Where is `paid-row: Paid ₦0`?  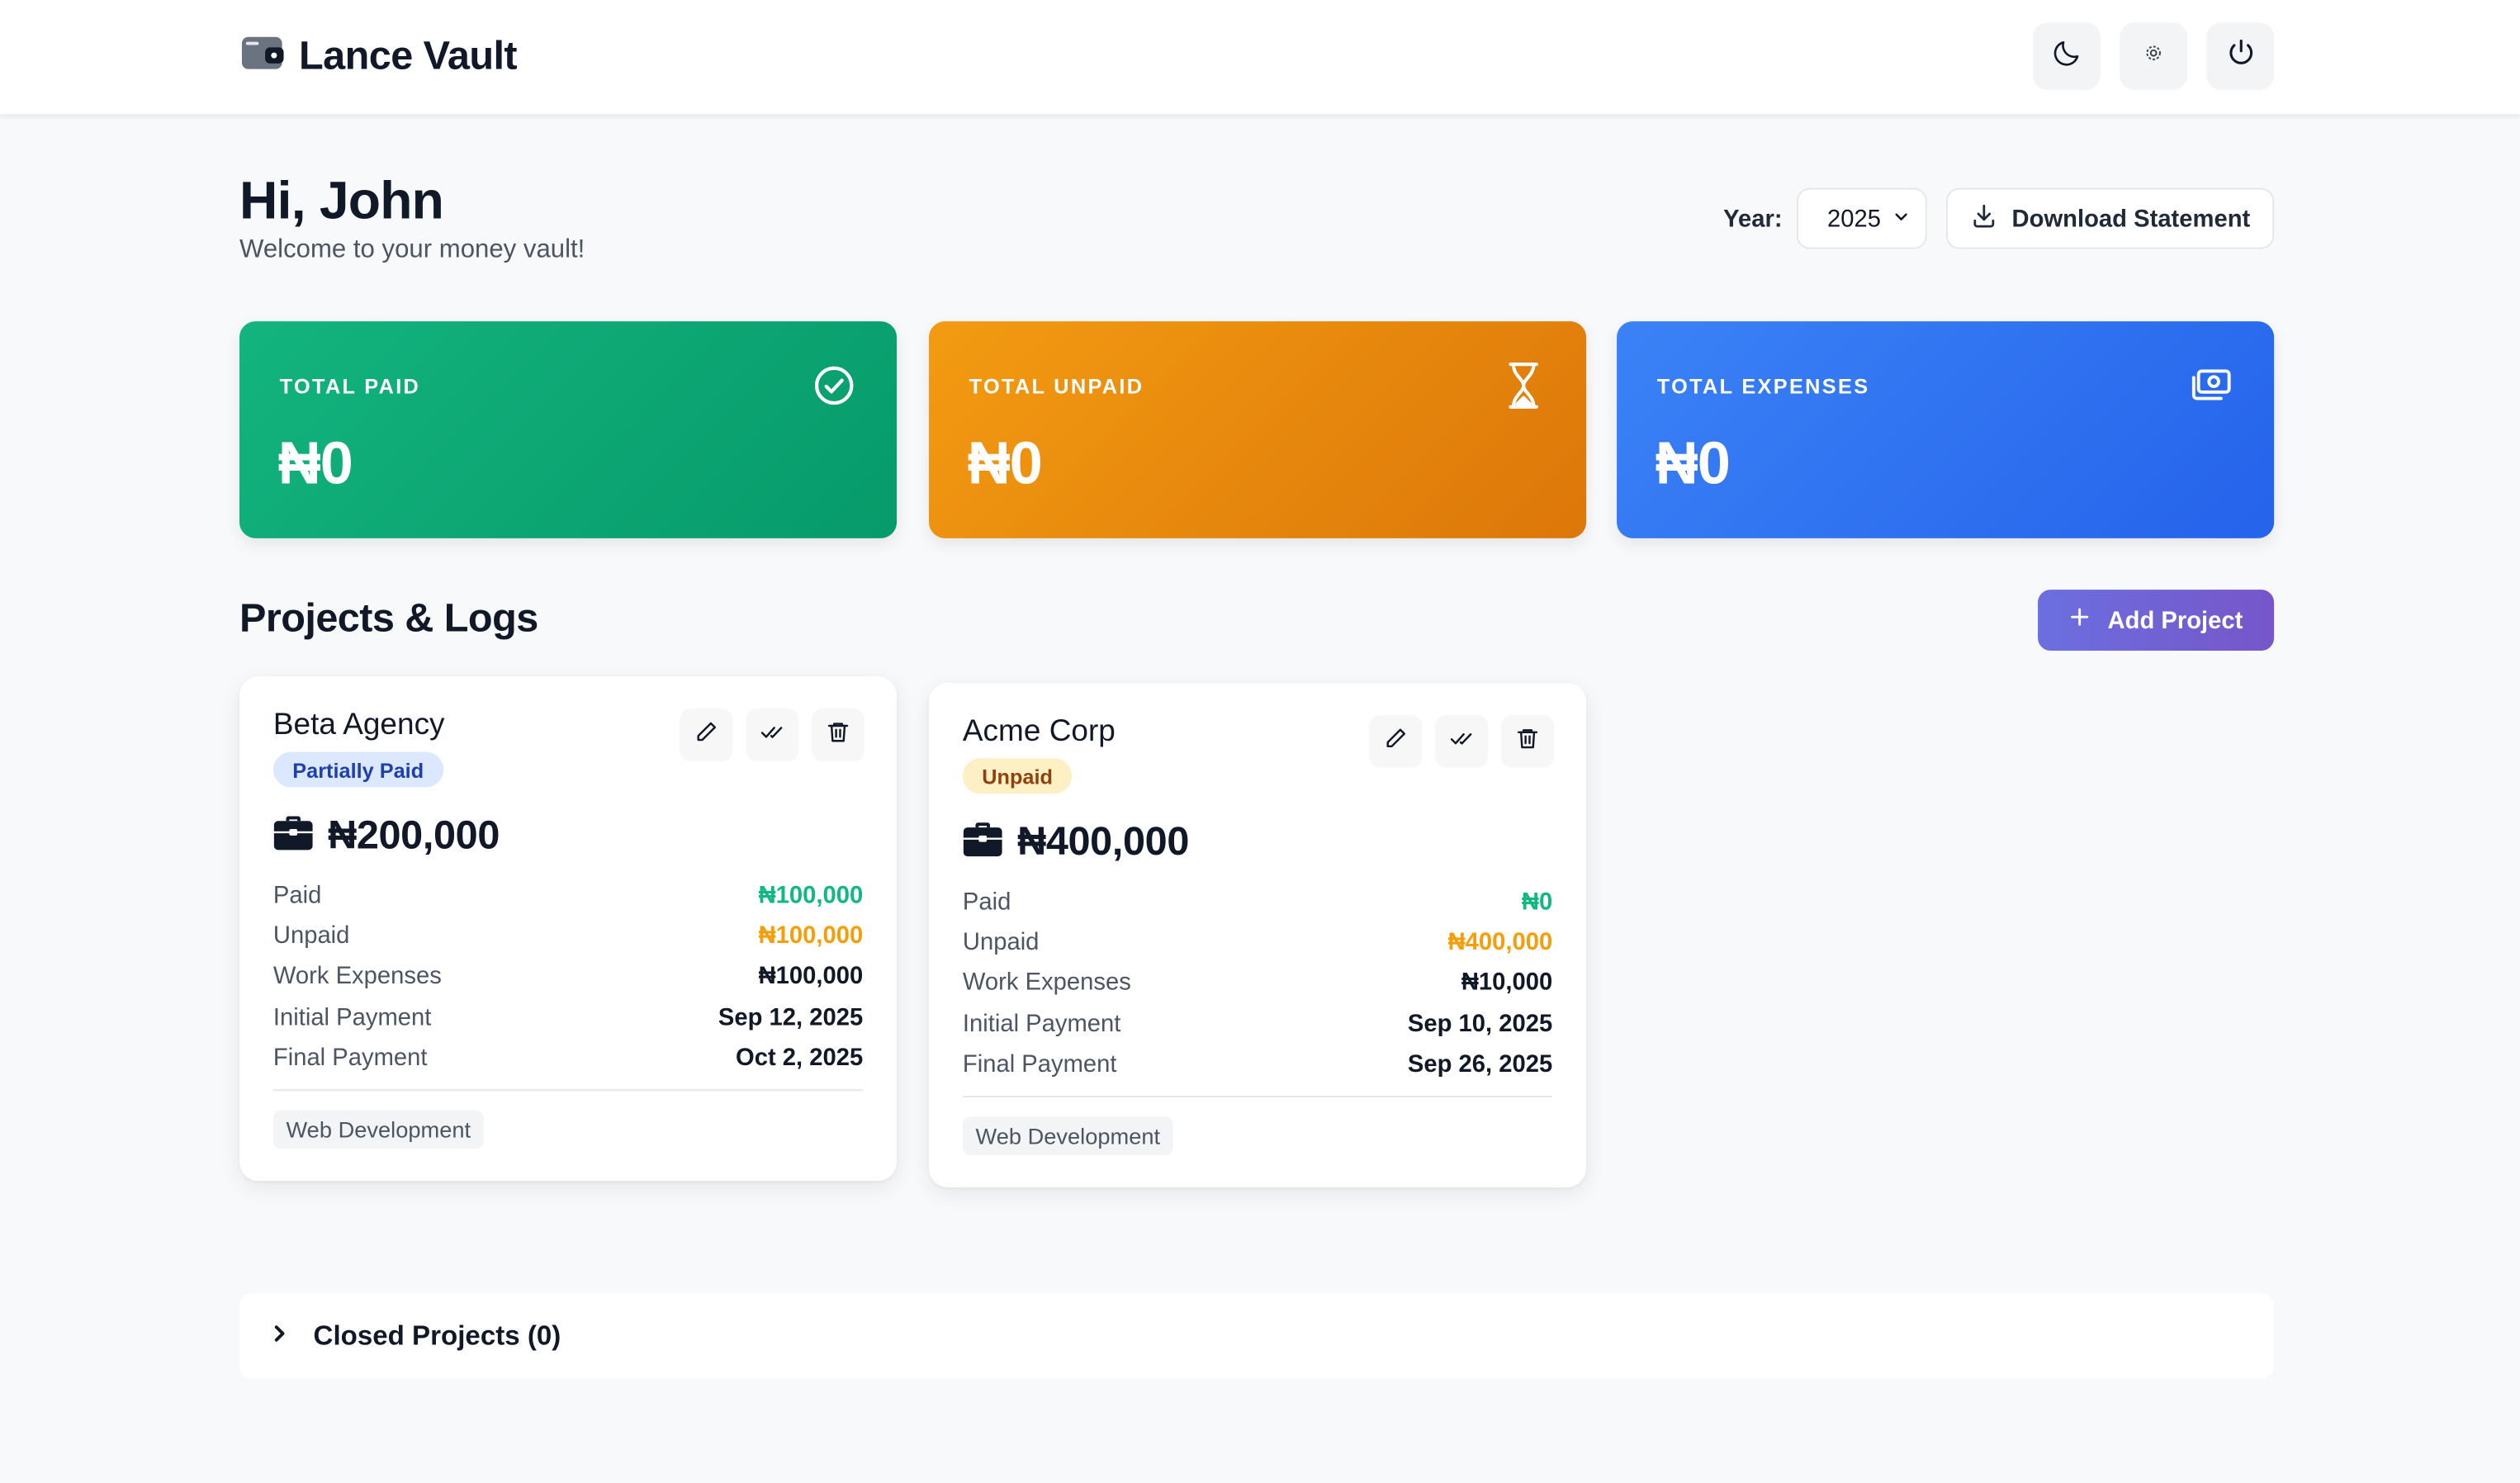
paid-row: Paid ₦0 is located at coordinates (1257, 902).